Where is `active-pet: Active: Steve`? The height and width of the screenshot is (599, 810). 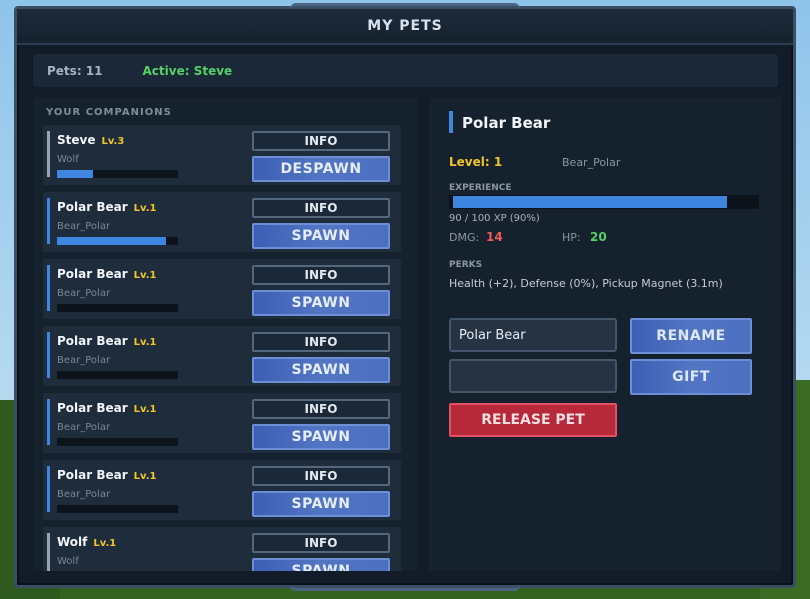
active-pet: Active: Steve is located at coordinates (187, 70).